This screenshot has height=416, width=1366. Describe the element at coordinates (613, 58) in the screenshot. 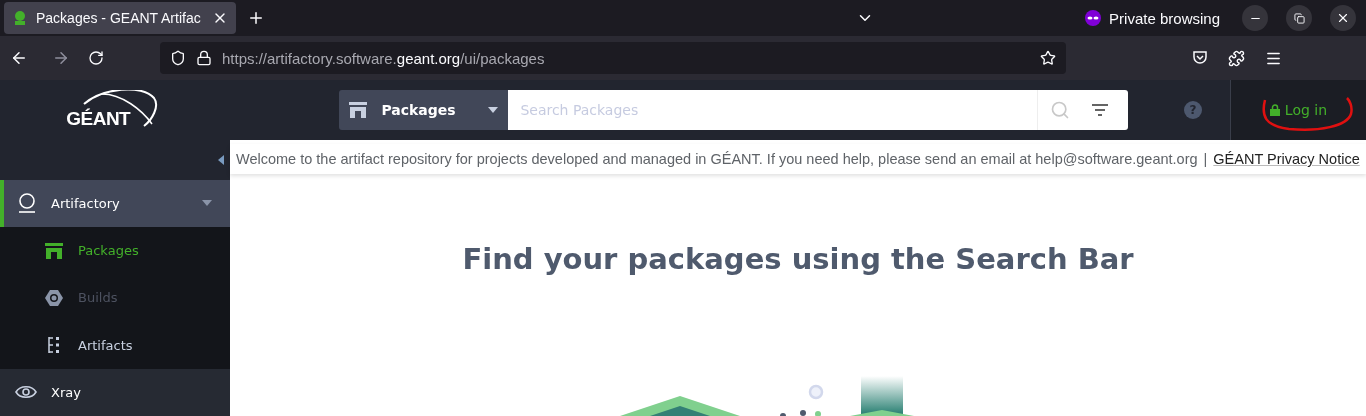

I see `address-bar: https://artifactory.software.geant.org/ui/packages` at that location.